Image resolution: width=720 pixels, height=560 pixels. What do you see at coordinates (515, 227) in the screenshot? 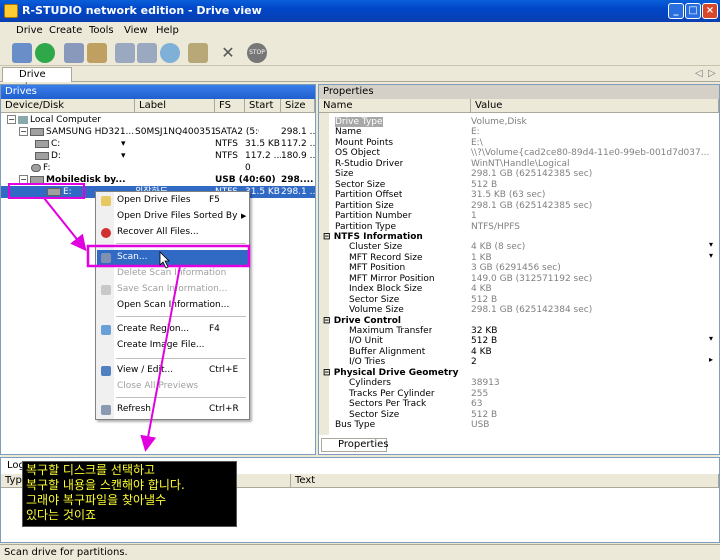
I see `property-row: Partition Type NTFS/HPFS` at bounding box center [515, 227].